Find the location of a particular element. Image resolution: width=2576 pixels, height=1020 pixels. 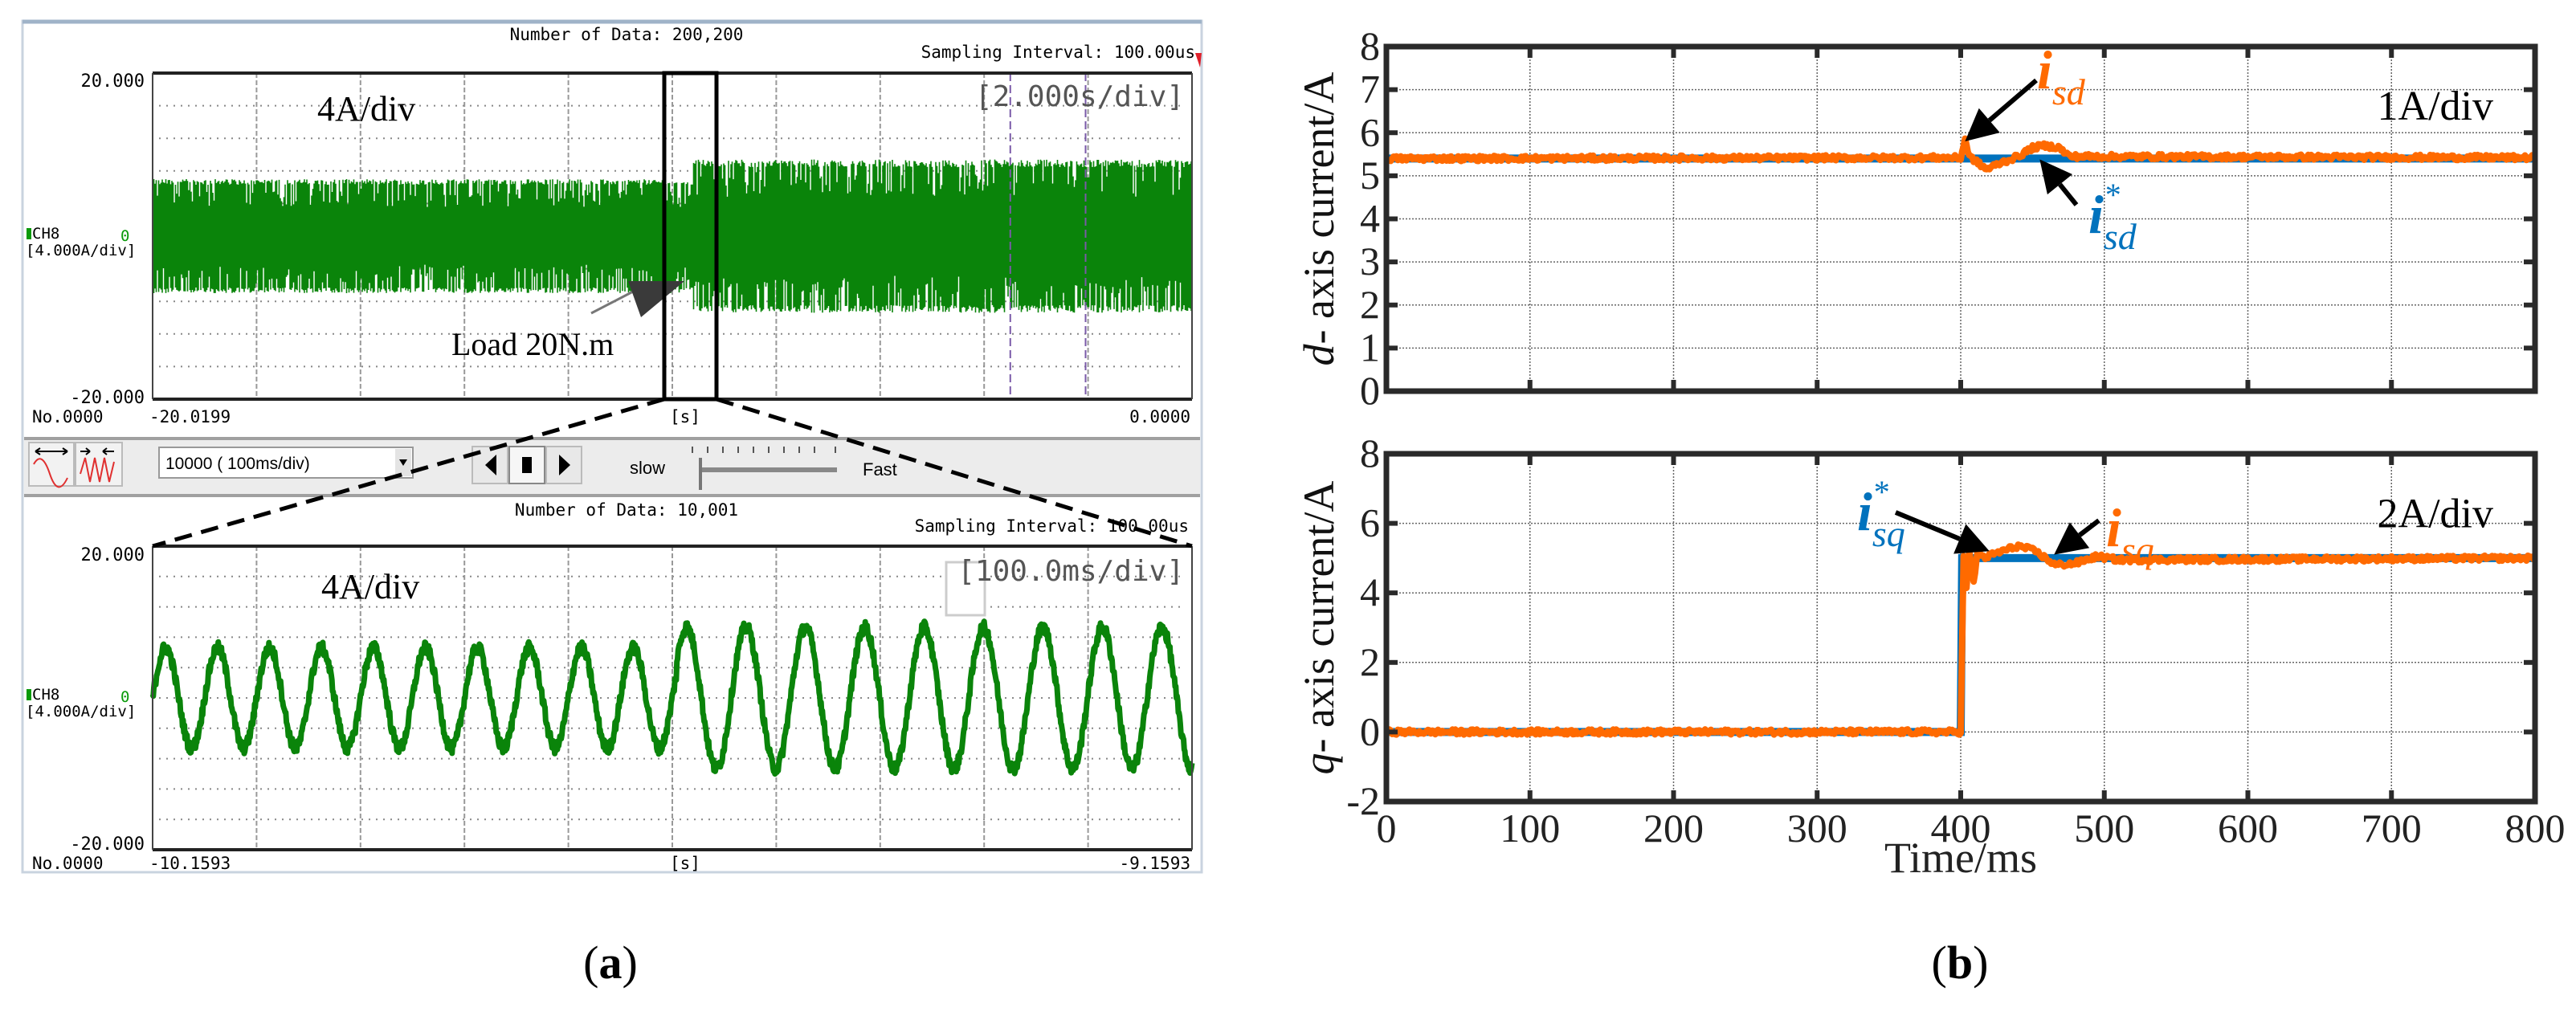

caption-letter: b is located at coordinates (1960, 963).